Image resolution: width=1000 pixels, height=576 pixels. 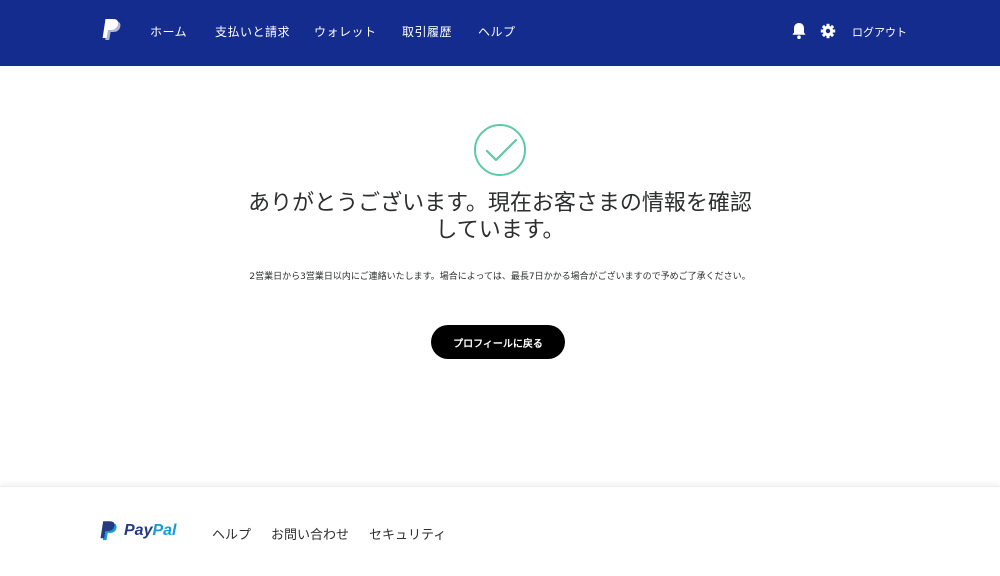 What do you see at coordinates (310, 533) in the screenshot?
I see `footer-link-contact: お問い合わせ` at bounding box center [310, 533].